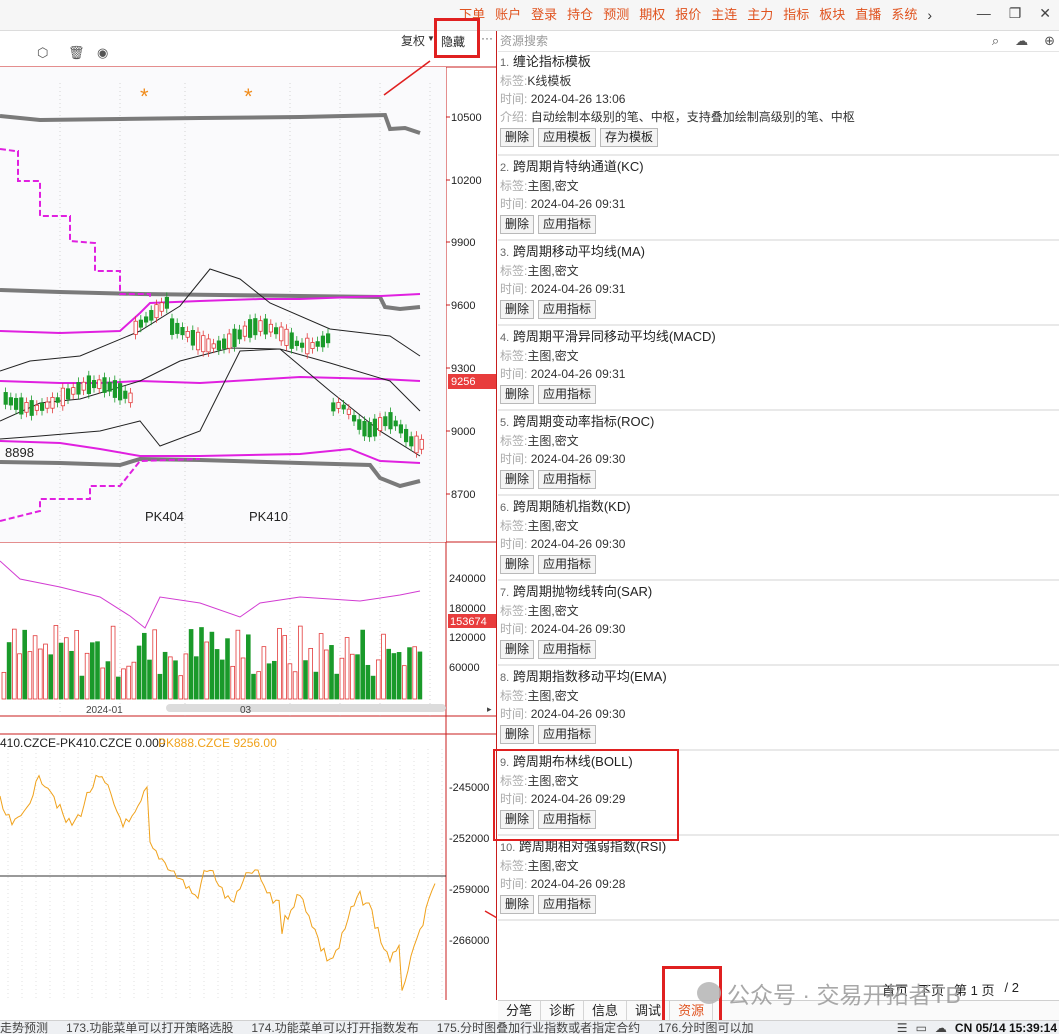  What do you see at coordinates (505, 168) in the screenshot?
I see `resource-index: 2.` at bounding box center [505, 168].